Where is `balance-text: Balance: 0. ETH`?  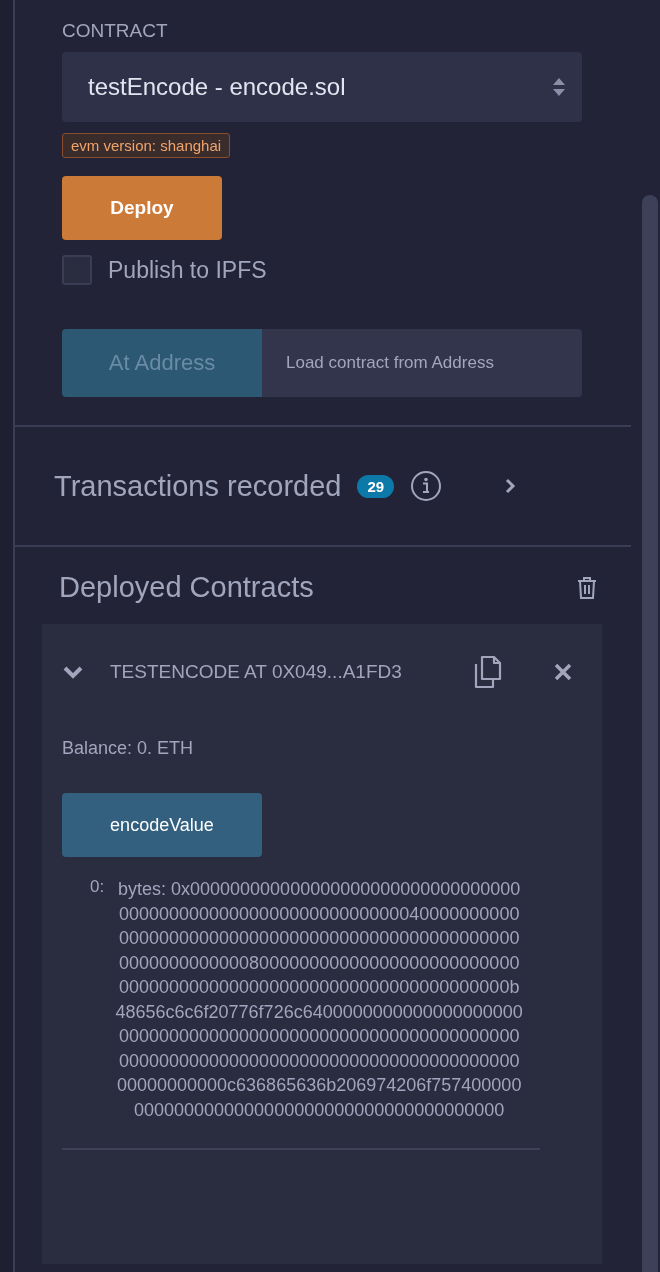
balance-text: Balance: 0. ETH is located at coordinates (128, 748).